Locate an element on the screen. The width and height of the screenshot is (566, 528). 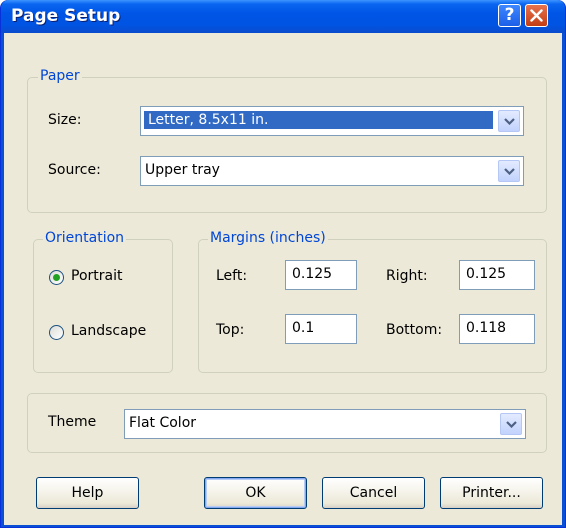
margins-legend: Margins (inches) is located at coordinates (268, 238).